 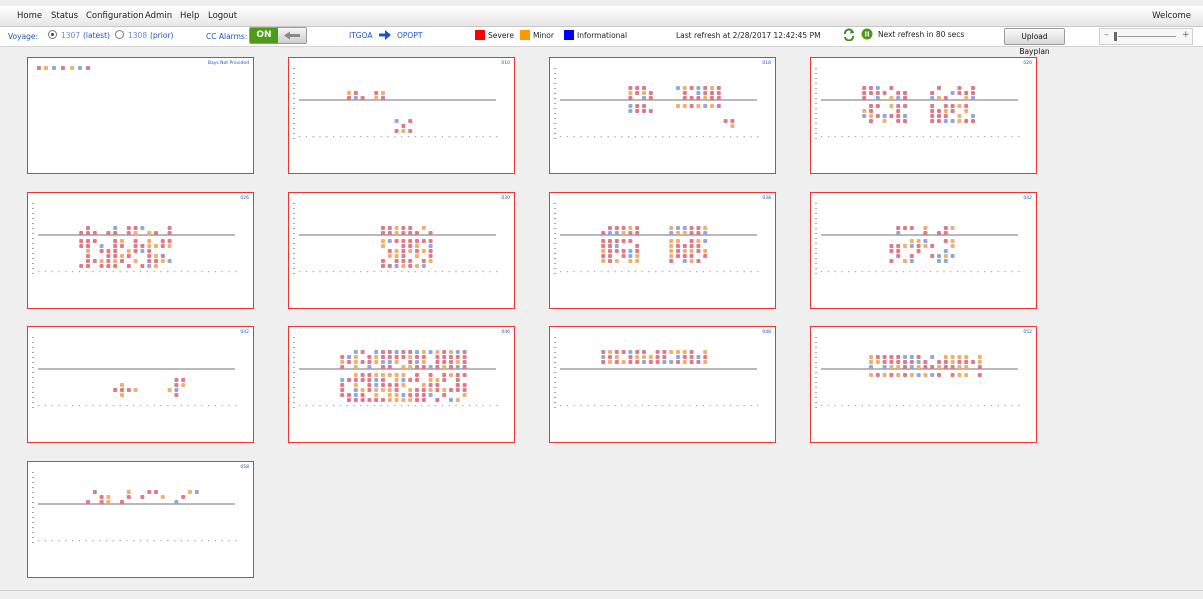 I want to click on pause-icon, so click(x=867, y=34).